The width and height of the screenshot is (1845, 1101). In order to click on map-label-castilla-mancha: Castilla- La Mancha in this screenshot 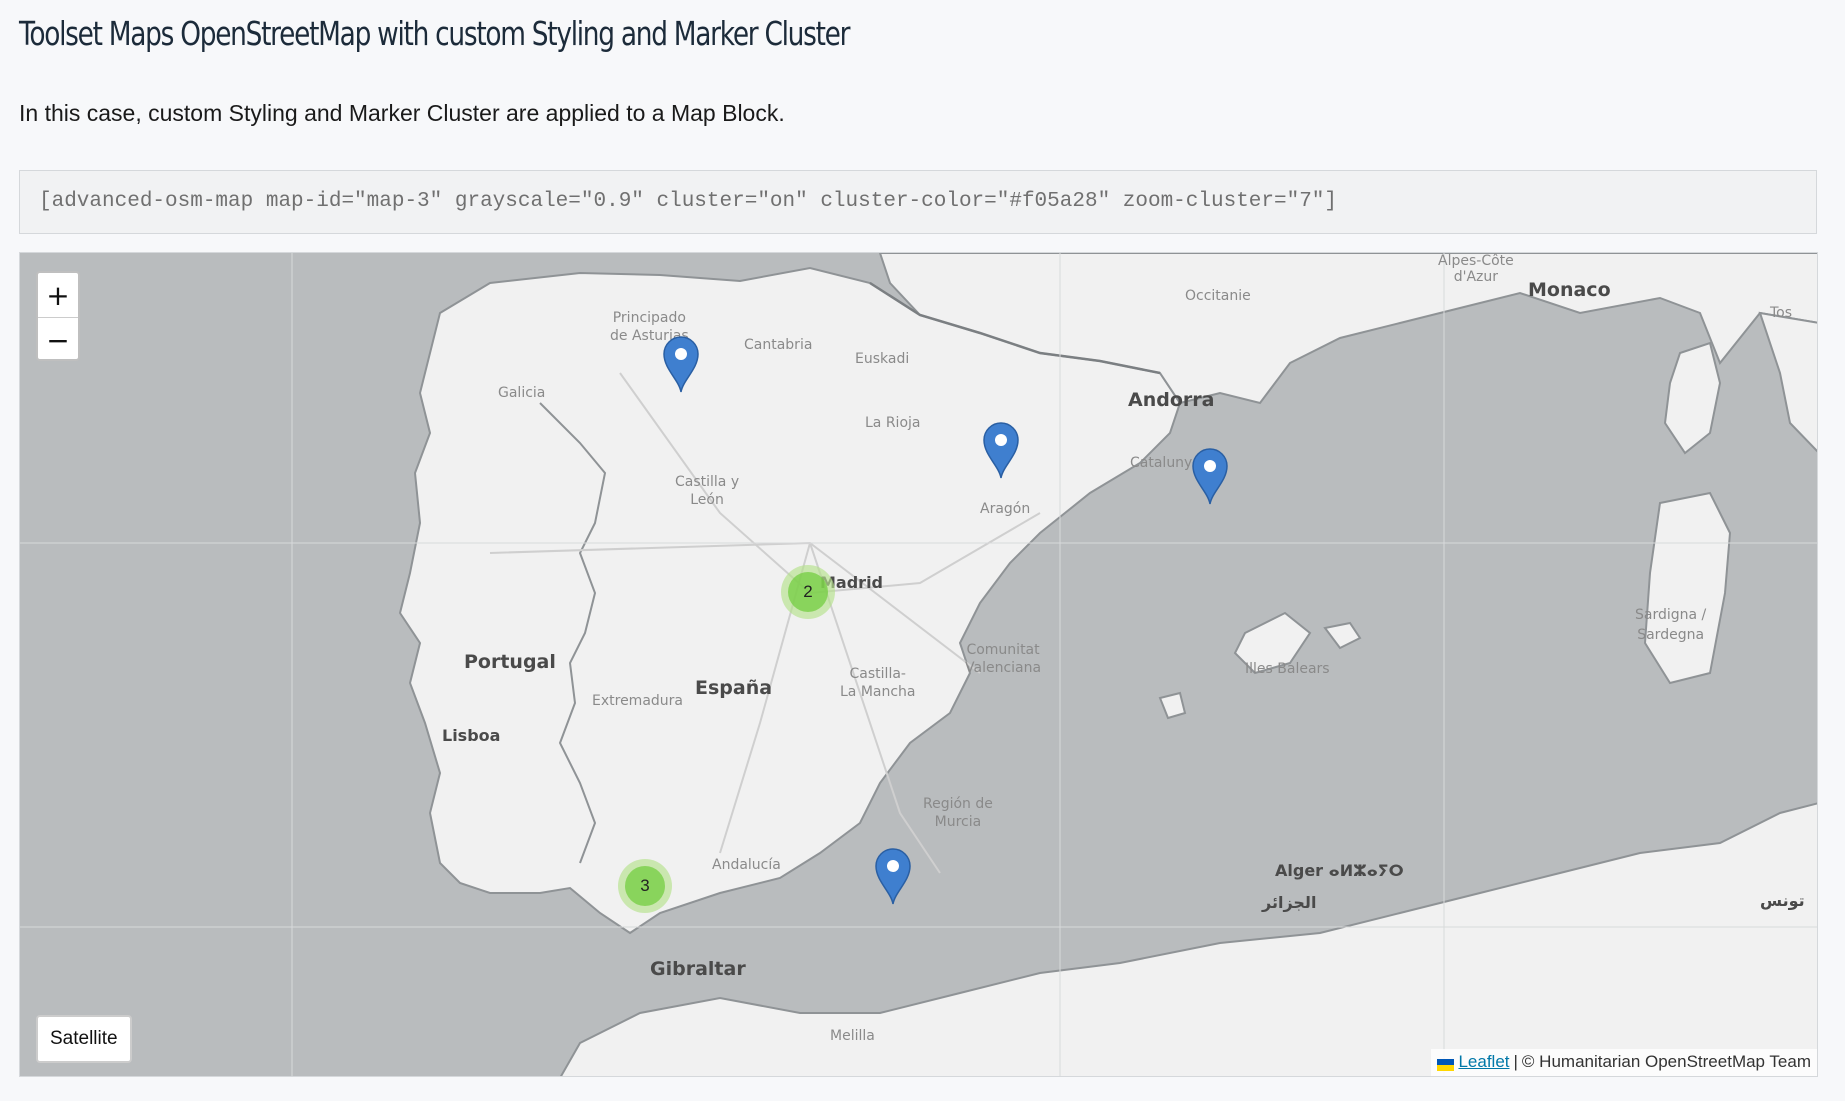, I will do `click(878, 683)`.